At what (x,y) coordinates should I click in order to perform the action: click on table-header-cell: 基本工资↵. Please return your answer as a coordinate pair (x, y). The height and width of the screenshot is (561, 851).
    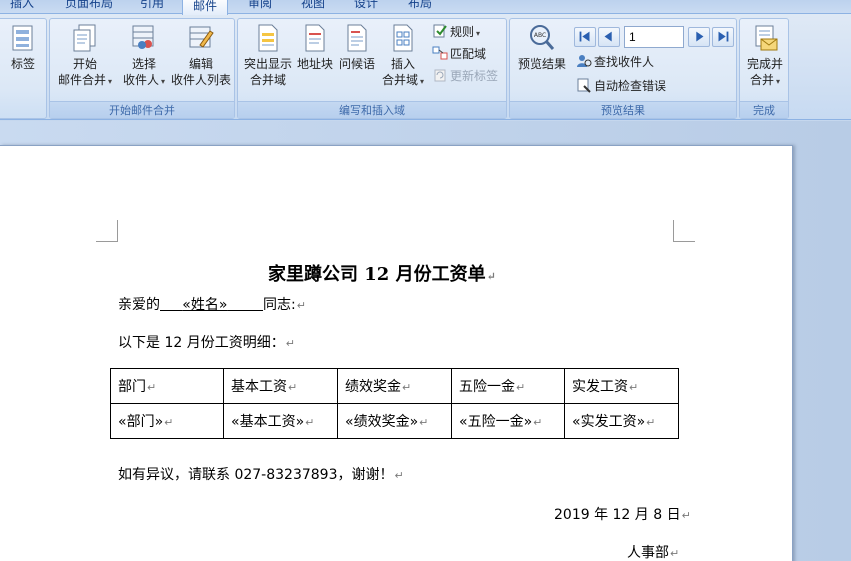
    Looking at the image, I should click on (280, 386).